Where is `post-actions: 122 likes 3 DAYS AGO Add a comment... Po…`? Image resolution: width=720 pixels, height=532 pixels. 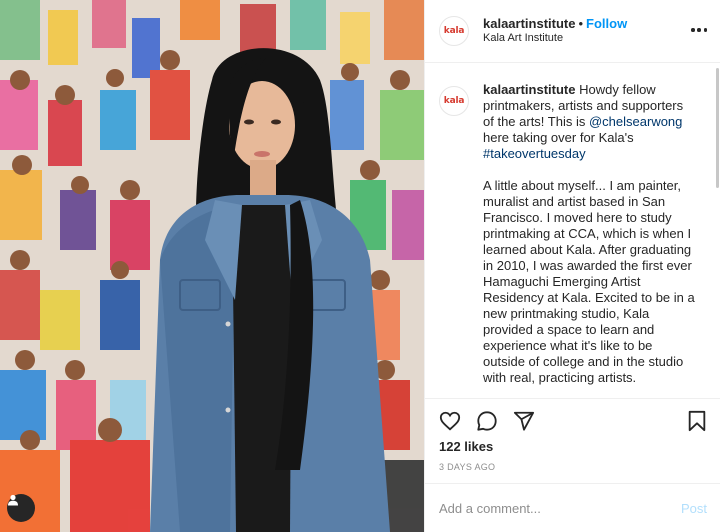 post-actions: 122 likes 3 DAYS AGO Add a comment... Po… is located at coordinates (572, 465).